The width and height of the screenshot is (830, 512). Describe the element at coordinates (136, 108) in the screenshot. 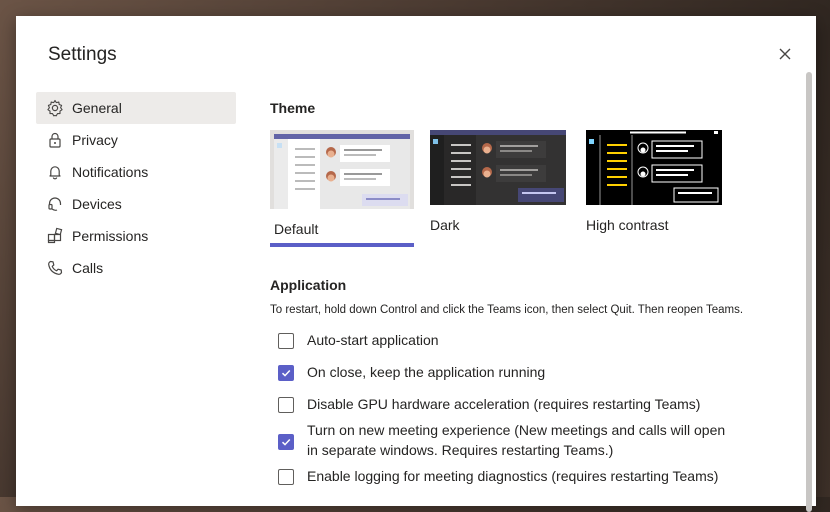

I see `nav-item-general: General` at that location.